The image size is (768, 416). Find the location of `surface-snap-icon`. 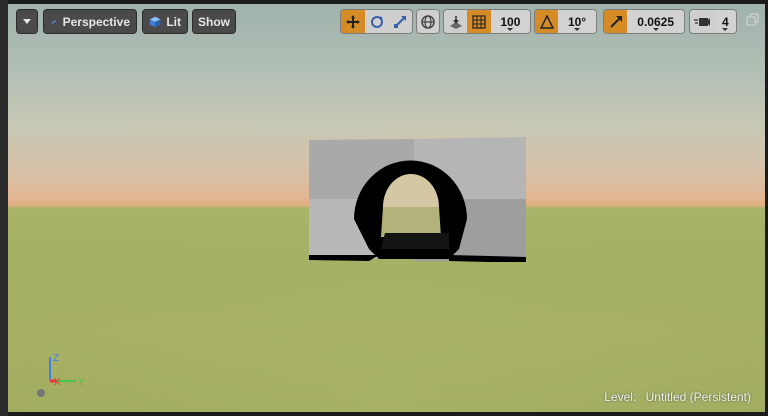

surface-snap-icon is located at coordinates (455, 22).